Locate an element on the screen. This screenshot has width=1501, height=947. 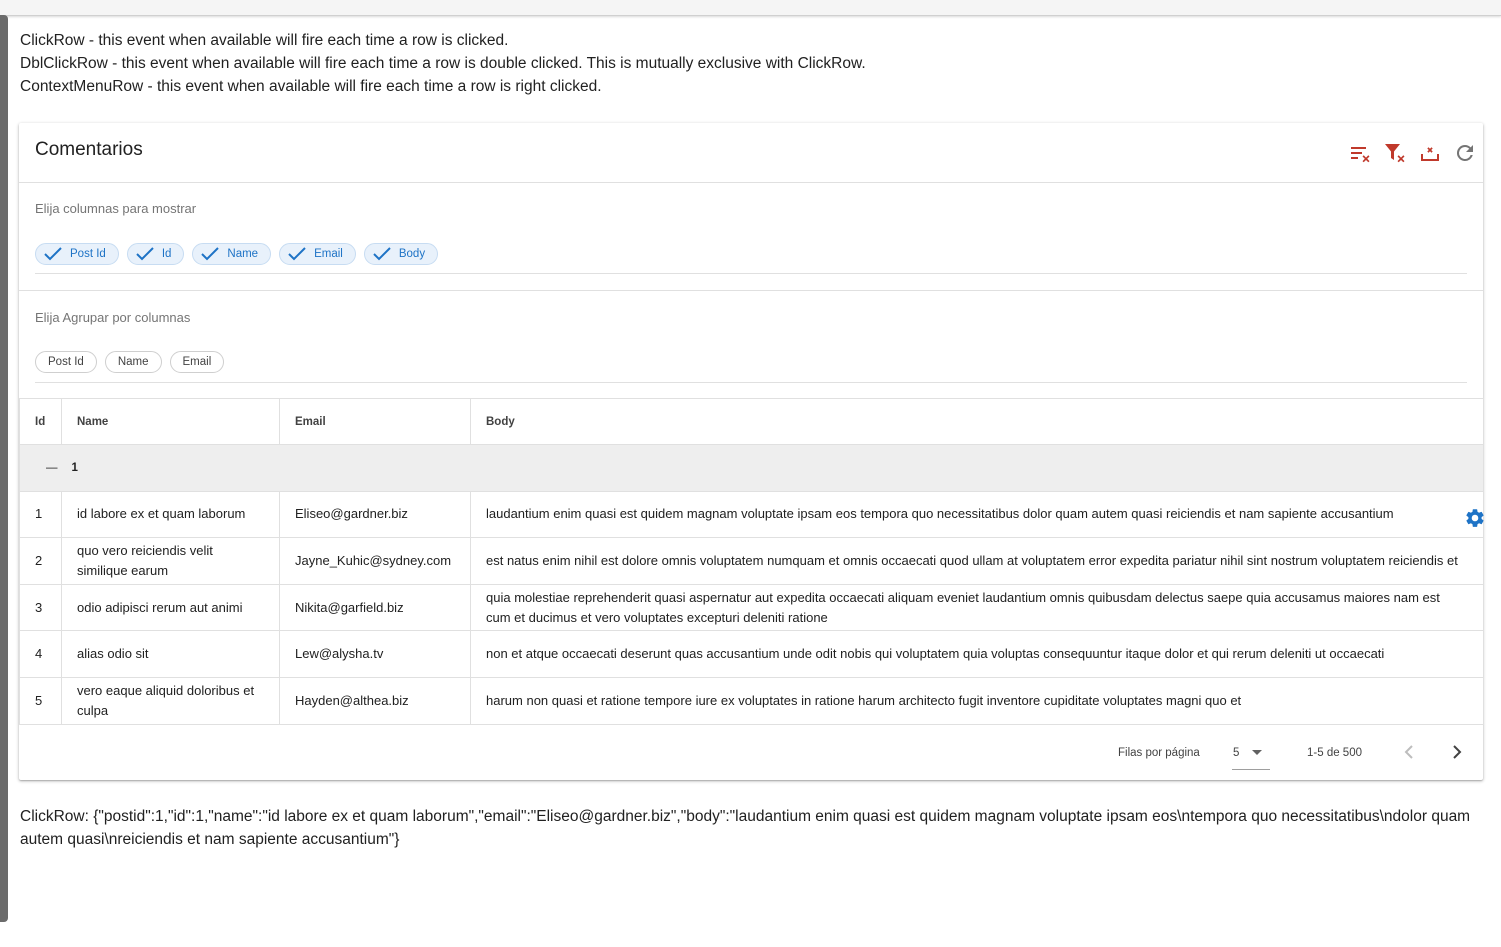
cell-email: Nikita@garfield.biz is located at coordinates (375, 607).